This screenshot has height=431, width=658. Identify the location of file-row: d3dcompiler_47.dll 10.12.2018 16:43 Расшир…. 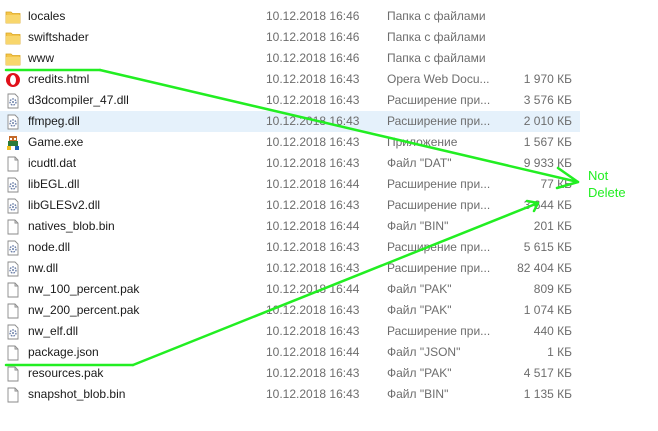
(290, 100).